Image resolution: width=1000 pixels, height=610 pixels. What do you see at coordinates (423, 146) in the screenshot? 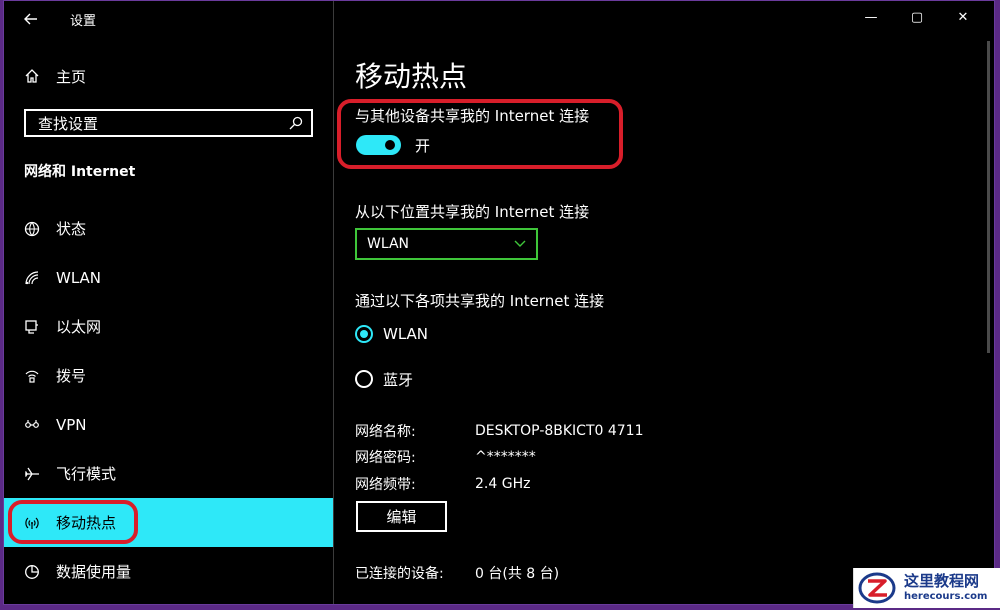
I see `toggle-state-label: 开` at bounding box center [423, 146].